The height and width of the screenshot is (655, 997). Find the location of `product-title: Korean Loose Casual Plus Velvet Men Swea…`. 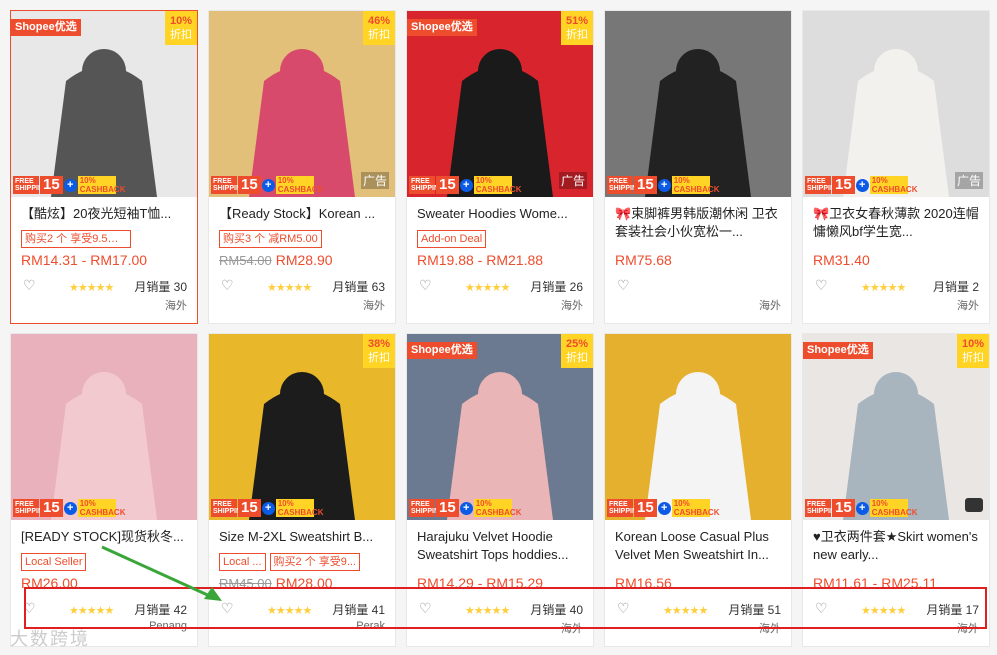

product-title: Korean Loose Casual Plus Velvet Men Swea… is located at coordinates (699, 546).